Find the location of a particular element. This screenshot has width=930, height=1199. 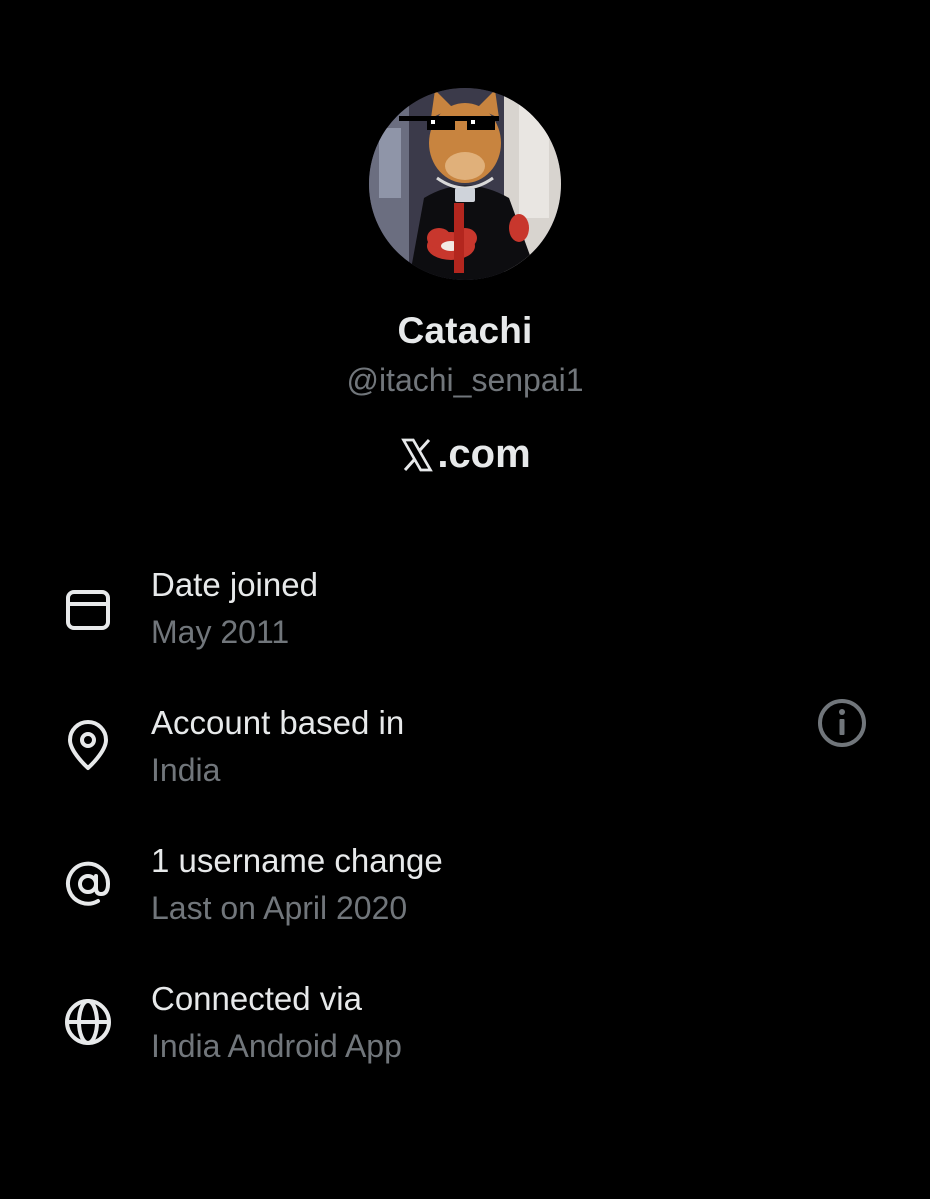

at-sign-icon is located at coordinates (88, 883).